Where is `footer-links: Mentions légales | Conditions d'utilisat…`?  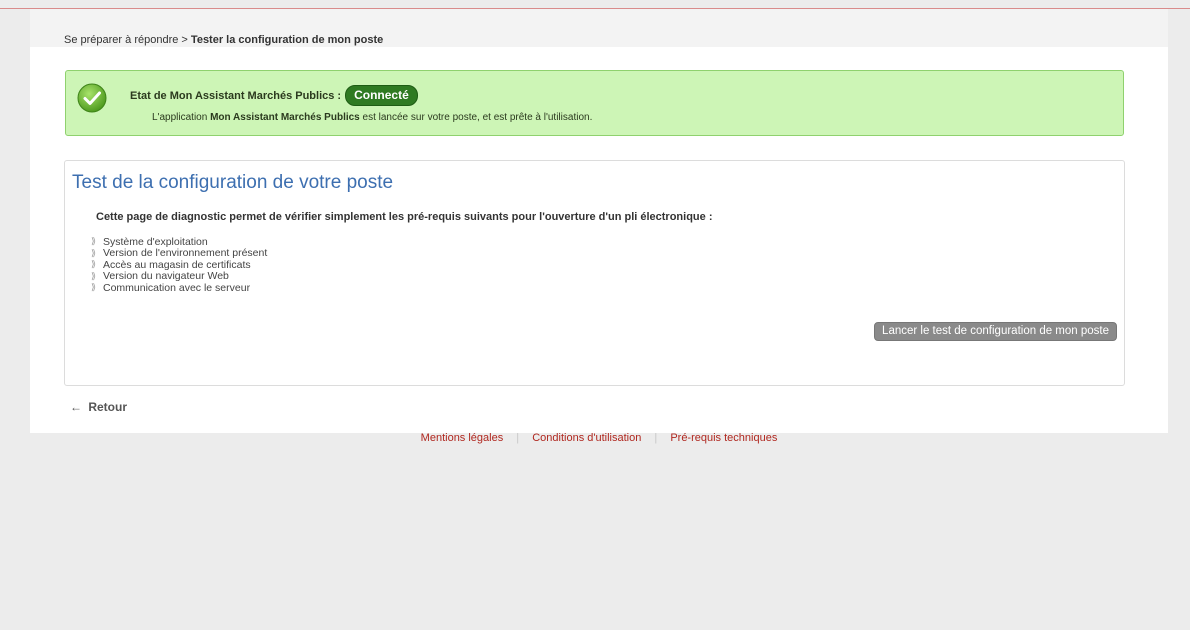
footer-links: Mentions légales | Conditions d'utilisat… is located at coordinates (595, 438).